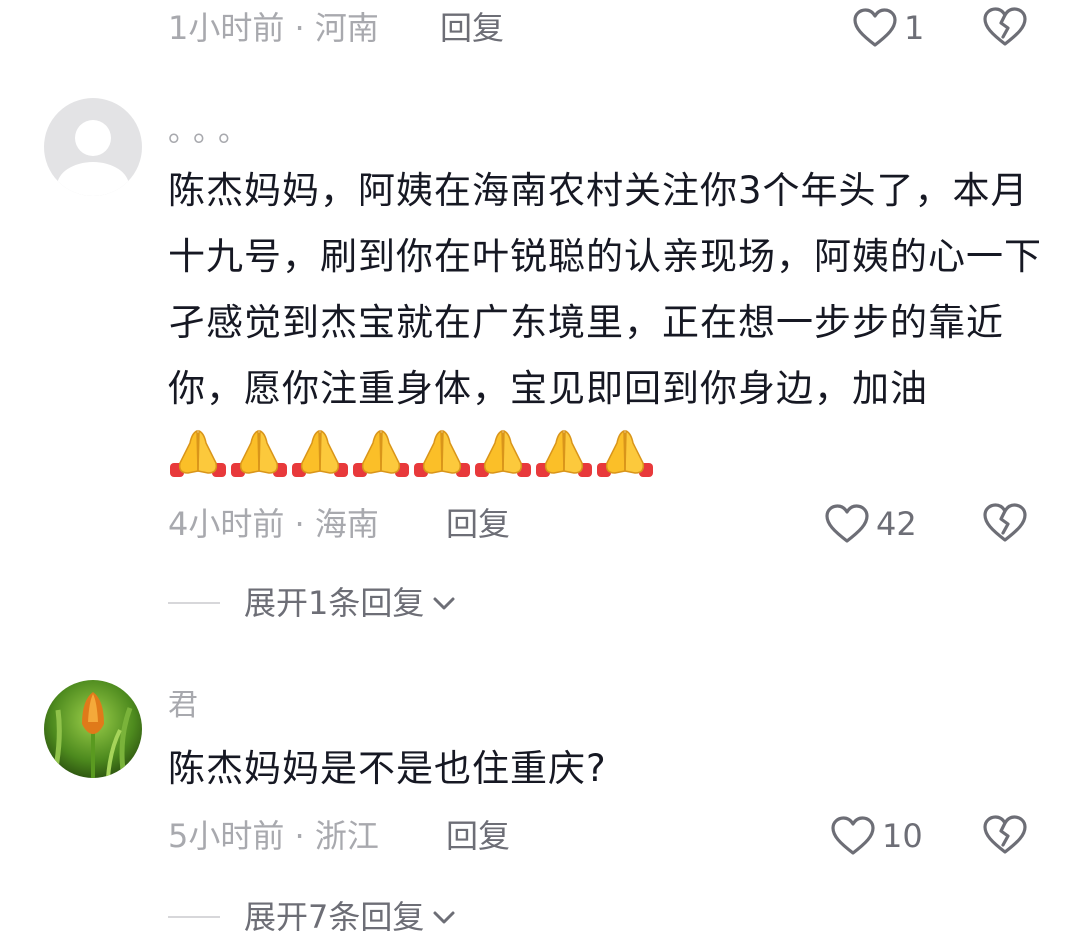 This screenshot has width=1079, height=942. I want to click on tulip-avatar-image, so click(93, 729).